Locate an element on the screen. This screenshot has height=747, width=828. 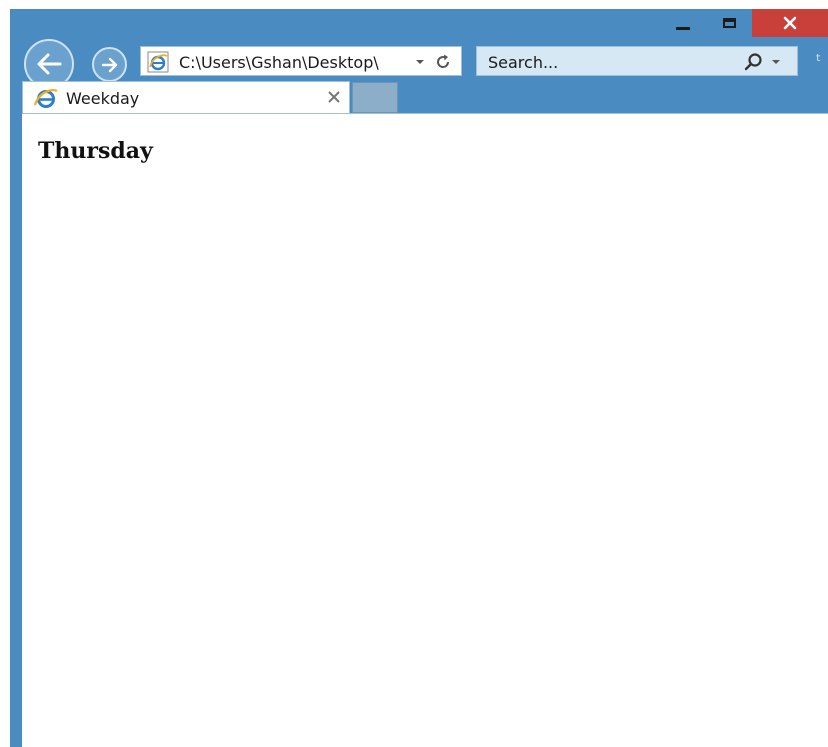
ie-logo-icon is located at coordinates (45, 98).